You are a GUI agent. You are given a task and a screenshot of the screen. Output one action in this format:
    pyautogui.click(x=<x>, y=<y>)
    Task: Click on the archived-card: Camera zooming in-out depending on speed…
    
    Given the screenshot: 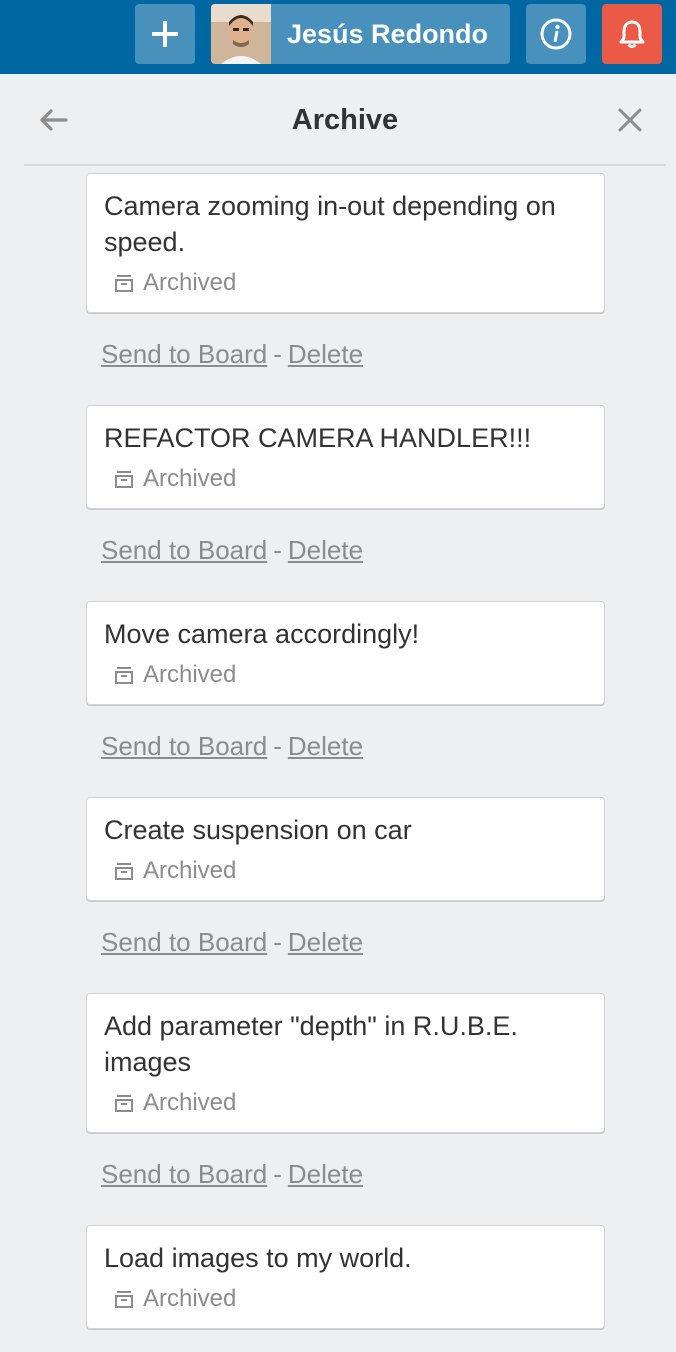 What is the action you would take?
    pyautogui.click(x=345, y=243)
    